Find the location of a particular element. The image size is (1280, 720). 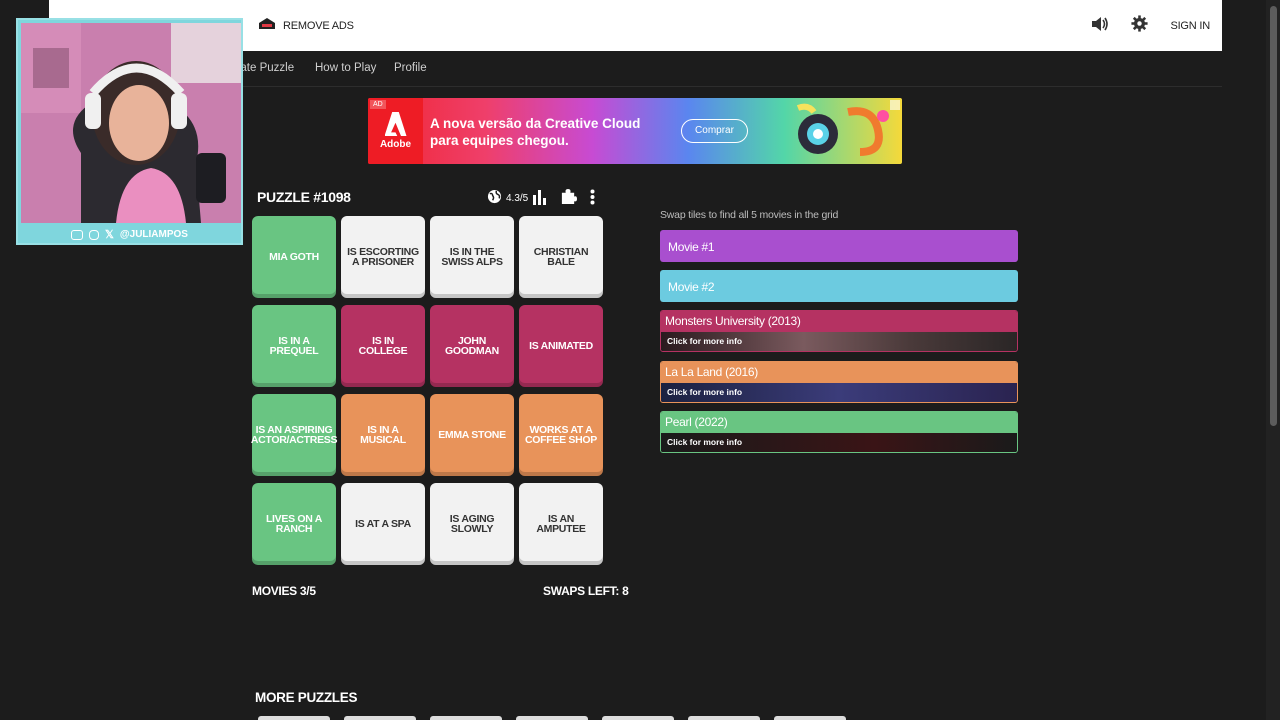

webcam-overlay: 𝕏 @JULIAMPOS is located at coordinates (129, 131).